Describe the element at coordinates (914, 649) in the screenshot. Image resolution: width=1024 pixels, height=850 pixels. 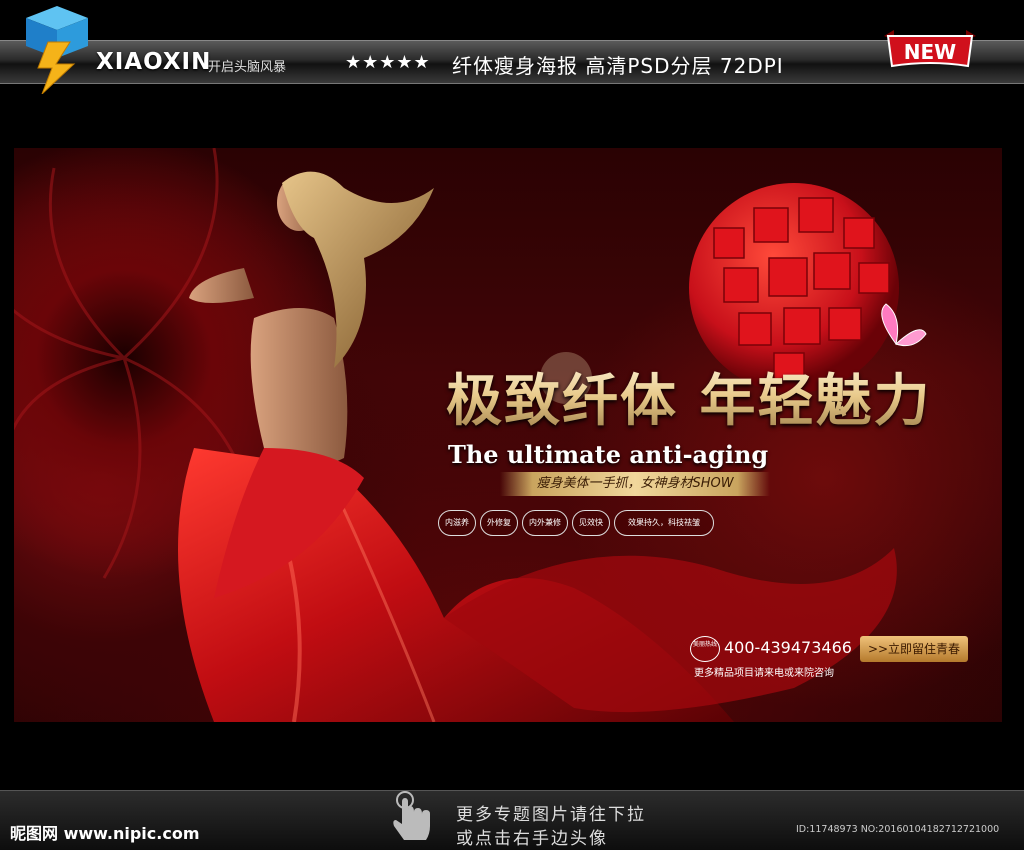
I see `cta-button: >>立即留住青春` at that location.